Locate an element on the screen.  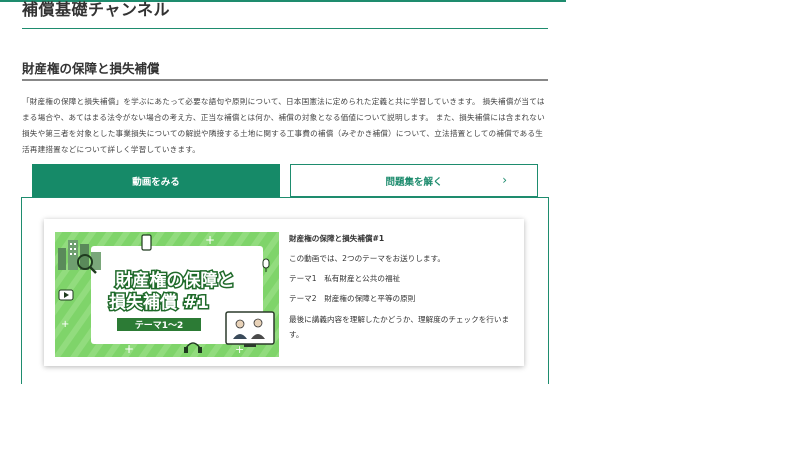
chevron-right-icon: › is located at coordinates (504, 180).